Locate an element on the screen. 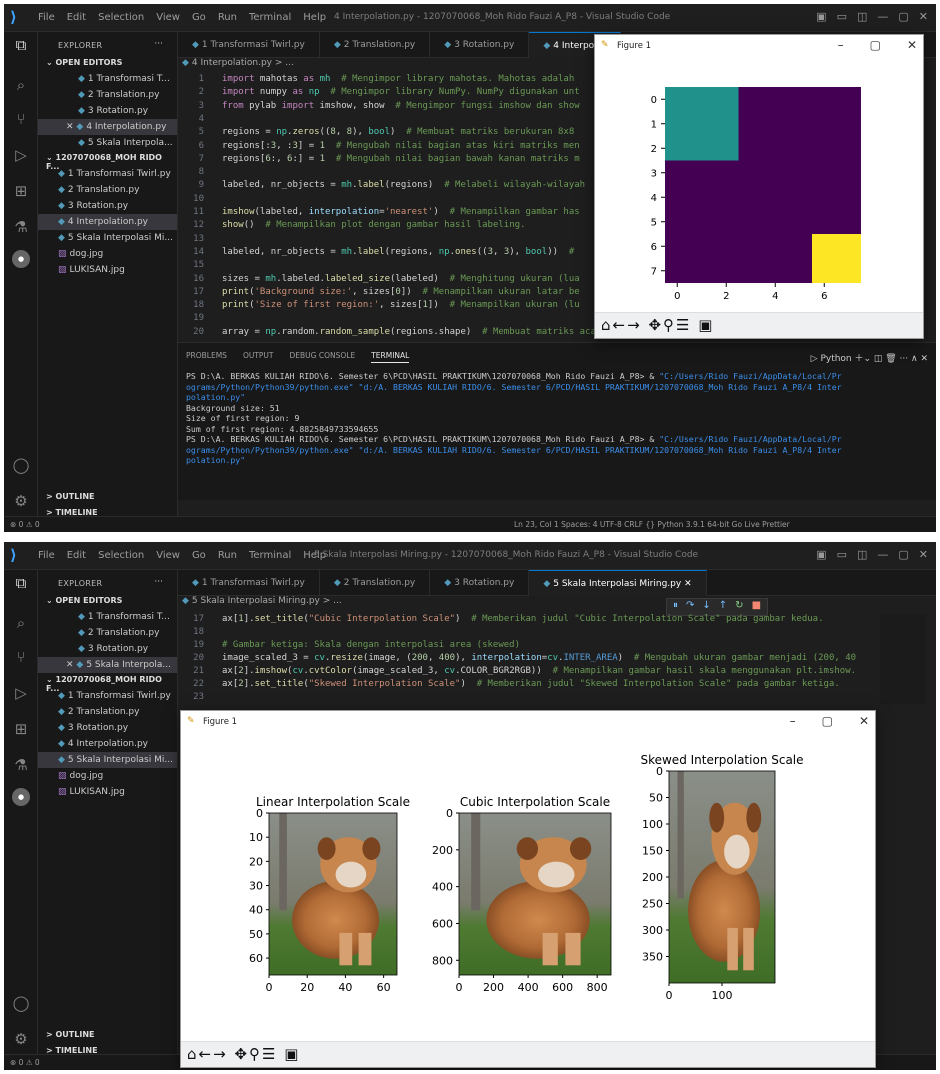  run-debug-icon: ▷ is located at coordinates (21, 693).